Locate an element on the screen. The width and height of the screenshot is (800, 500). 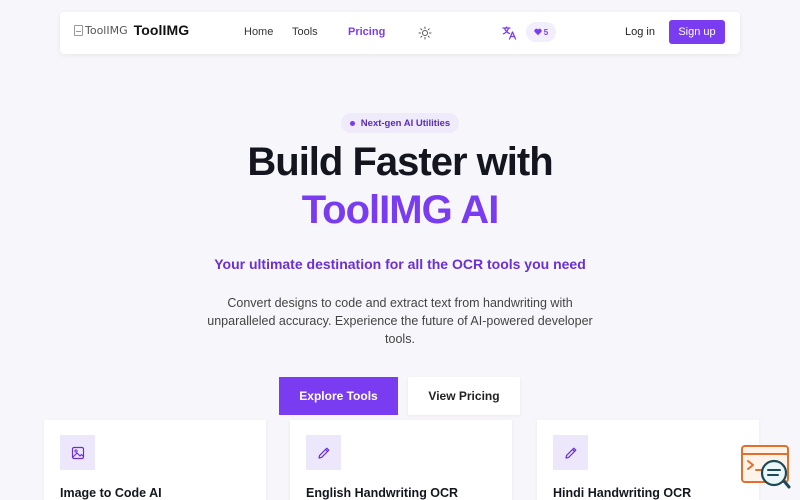
hero-badge: Next-gen AI Utilities is located at coordinates (400, 123).